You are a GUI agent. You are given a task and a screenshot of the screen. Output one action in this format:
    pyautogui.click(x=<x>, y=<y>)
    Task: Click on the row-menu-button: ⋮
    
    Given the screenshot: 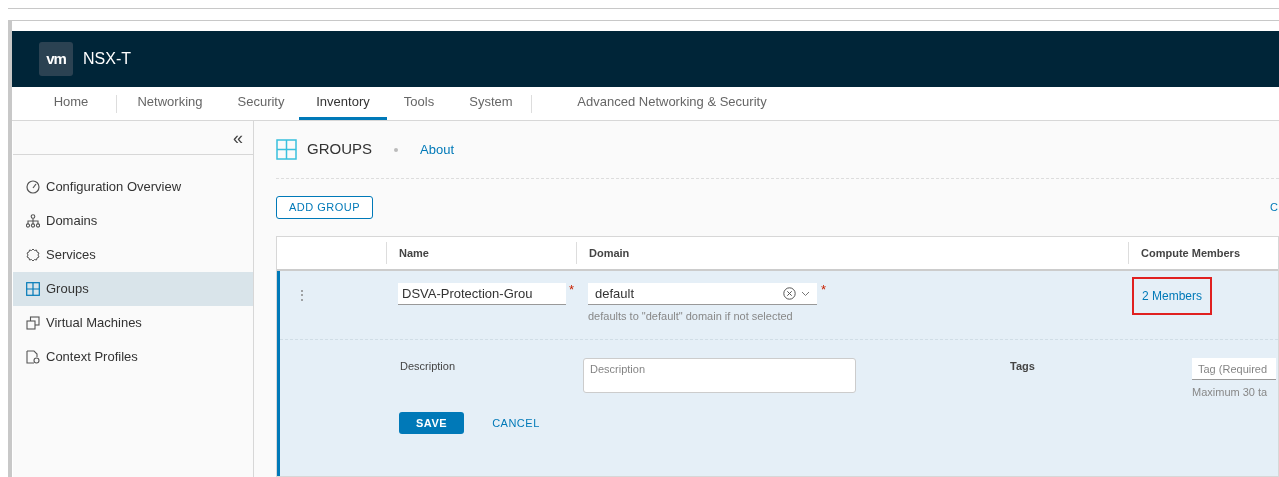 What is the action you would take?
    pyautogui.click(x=302, y=295)
    